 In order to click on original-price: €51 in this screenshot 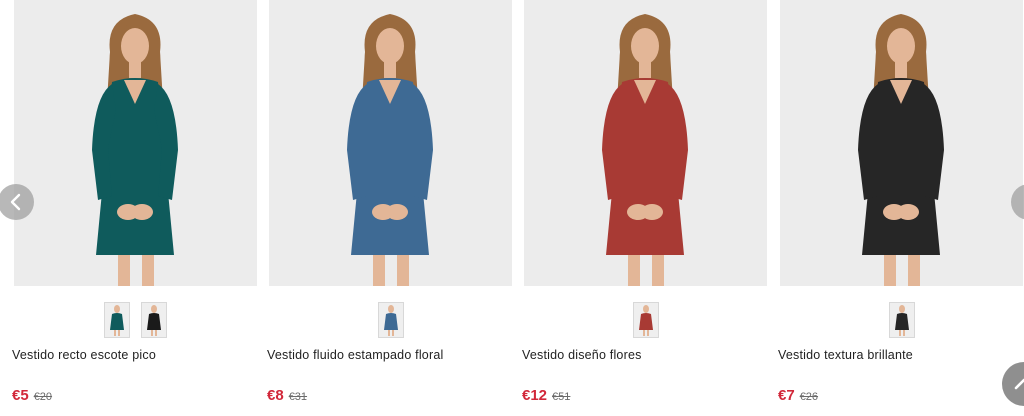, I will do `click(561, 397)`.